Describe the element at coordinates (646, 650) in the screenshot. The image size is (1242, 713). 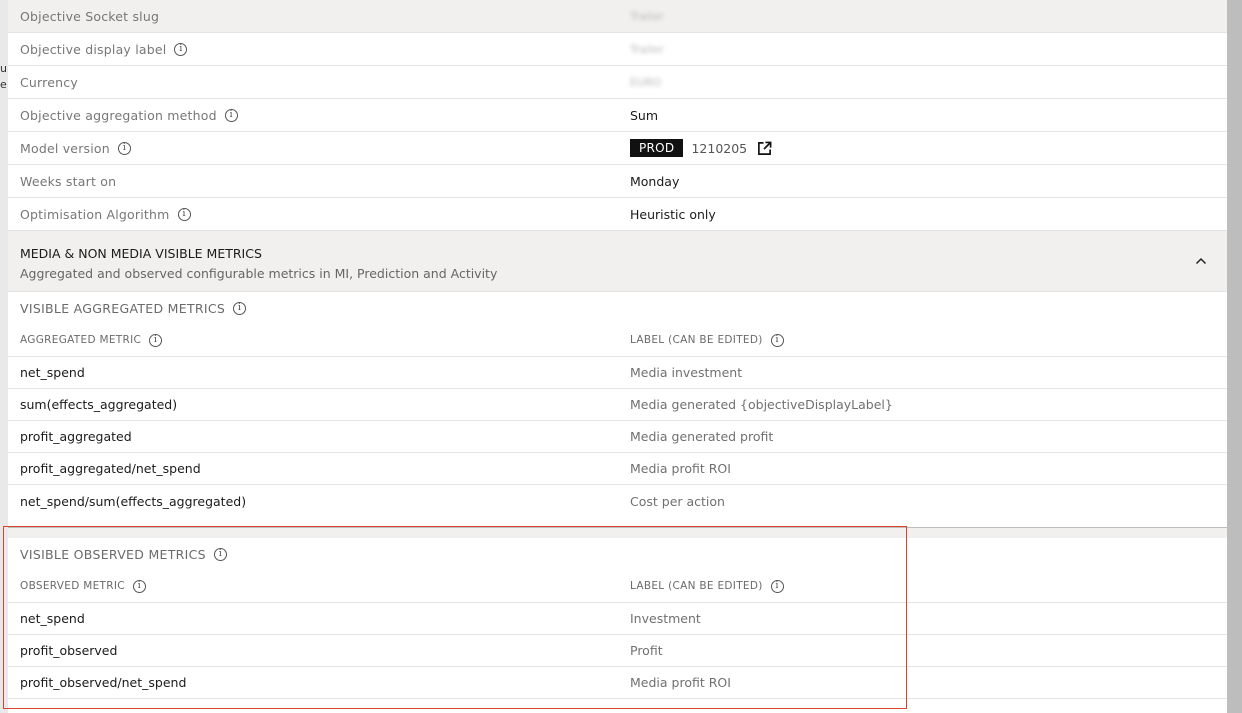
I see `metric-label-field: Profit` at that location.